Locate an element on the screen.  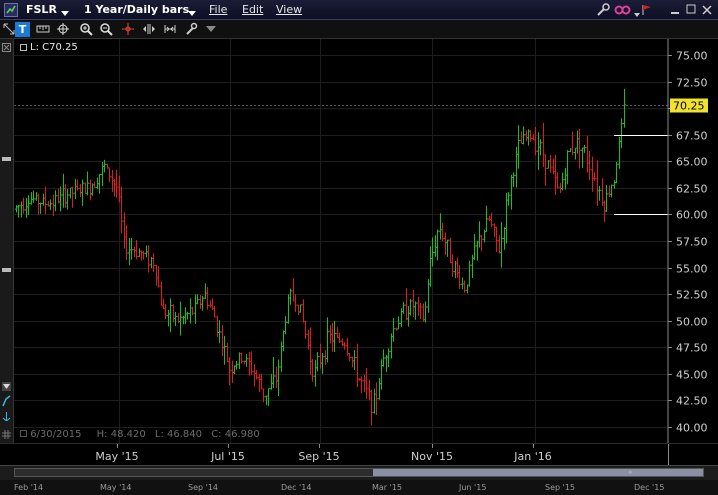
y-tick-label: 62.50 is located at coordinates (692, 189).